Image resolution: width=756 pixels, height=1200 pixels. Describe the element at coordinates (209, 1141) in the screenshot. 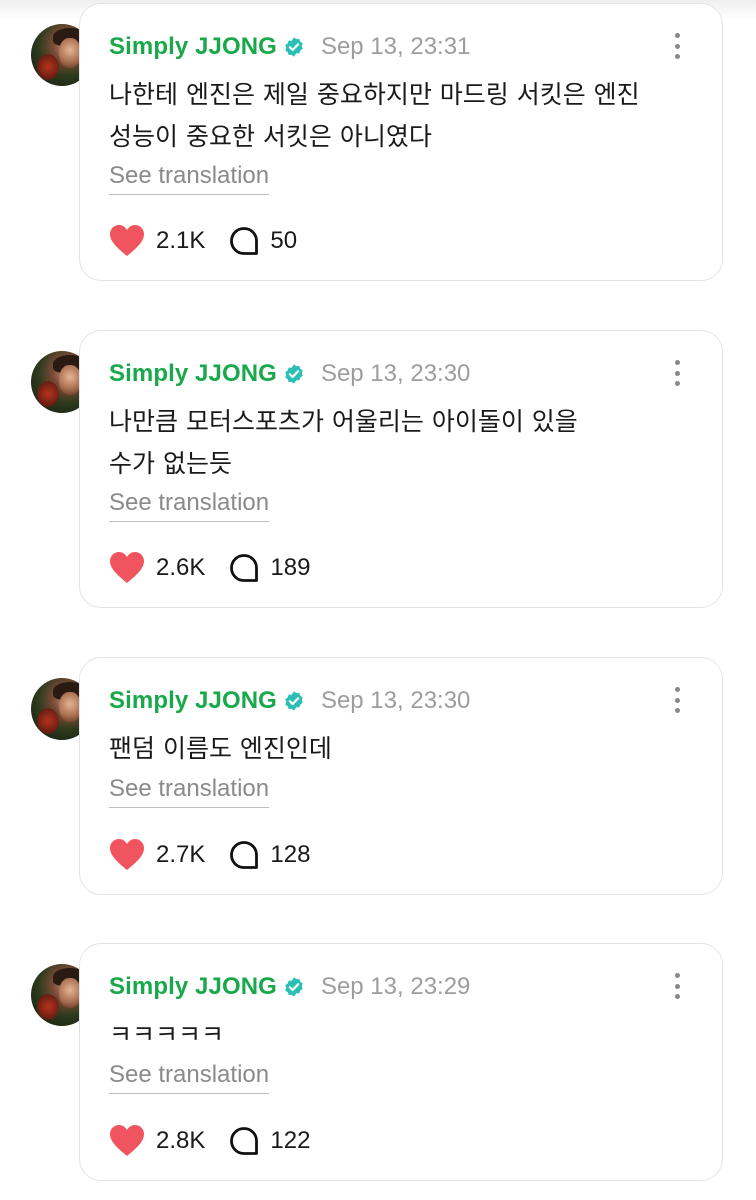

I see `post-stats: 2.8K 122` at that location.